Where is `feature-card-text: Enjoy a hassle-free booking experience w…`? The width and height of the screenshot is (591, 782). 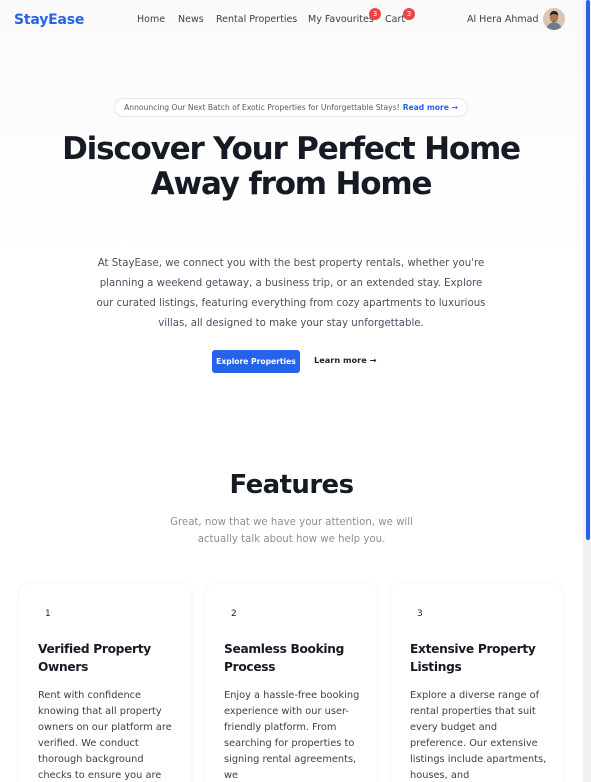 feature-card-text: Enjoy a hassle-free booking experience w… is located at coordinates (292, 735).